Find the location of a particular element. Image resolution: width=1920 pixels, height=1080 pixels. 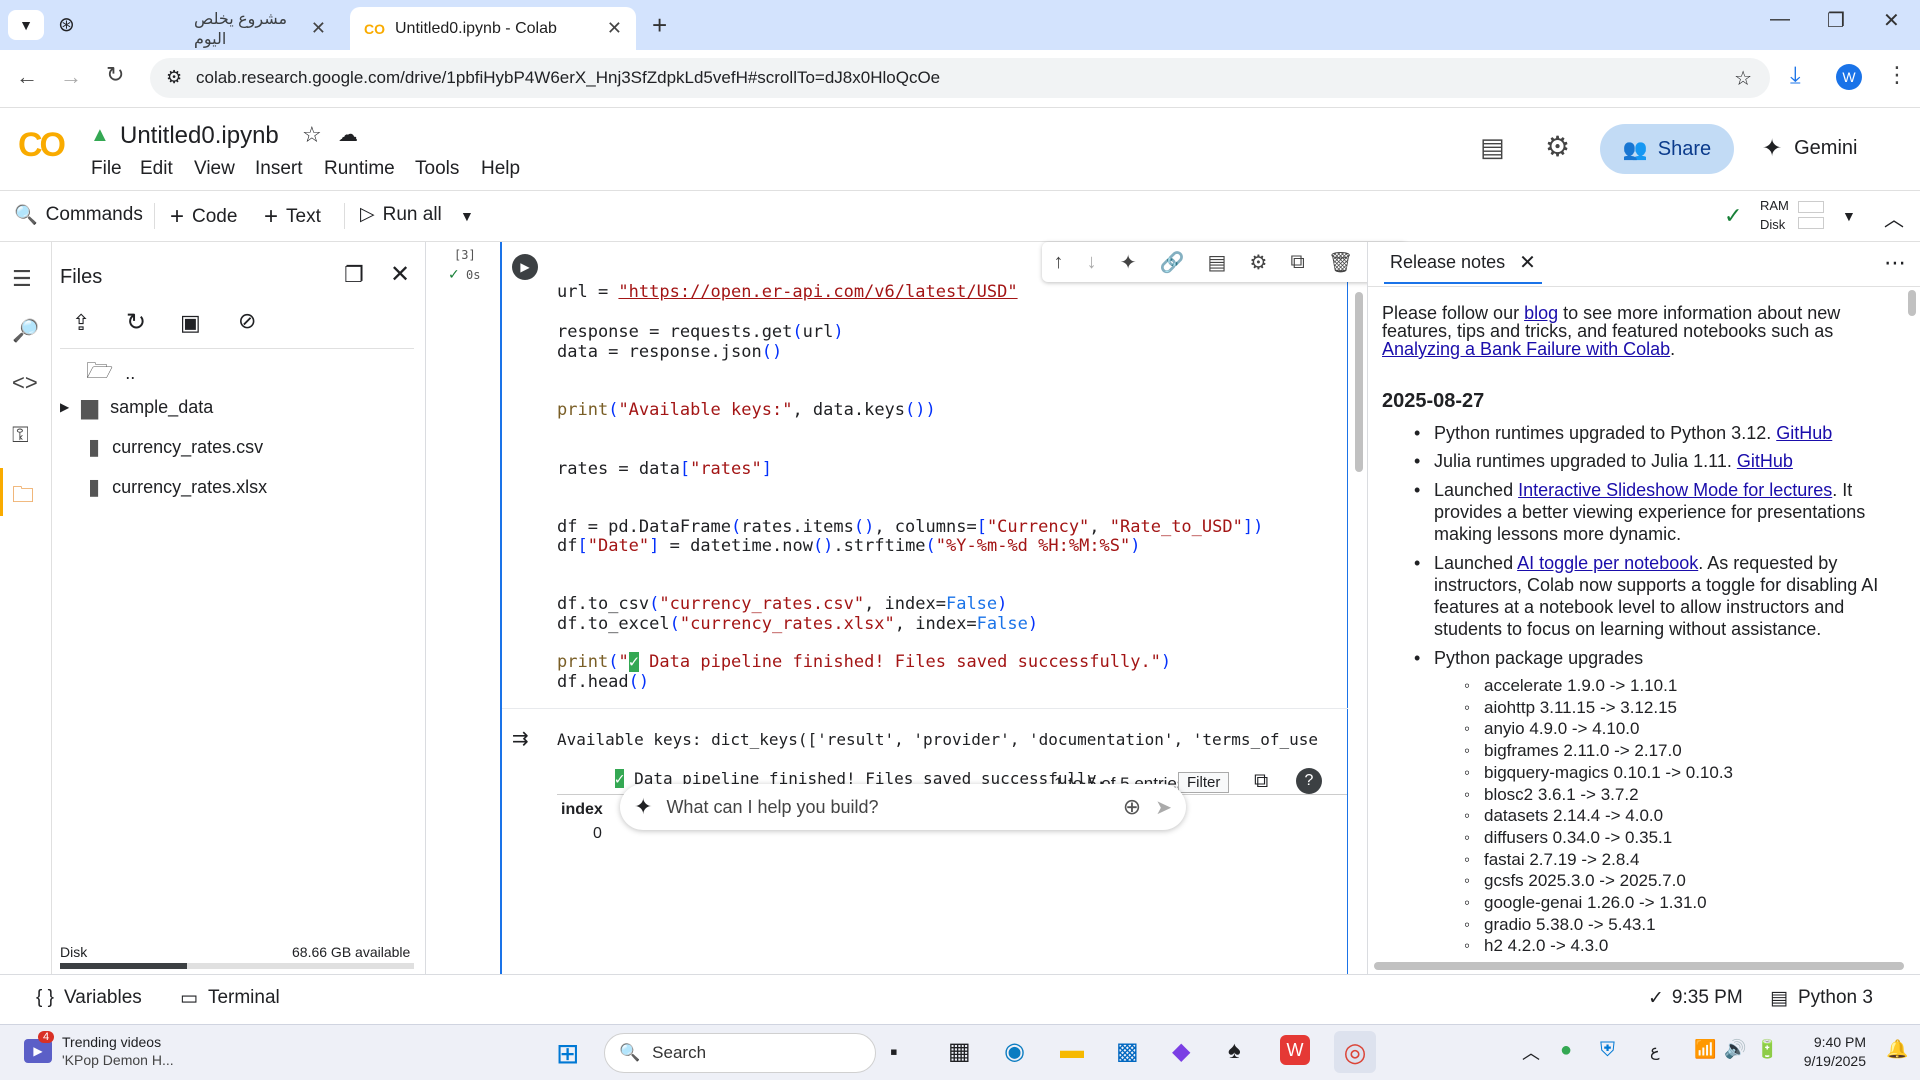

files-folder-icon: 🗀 is located at coordinates (23, 497).